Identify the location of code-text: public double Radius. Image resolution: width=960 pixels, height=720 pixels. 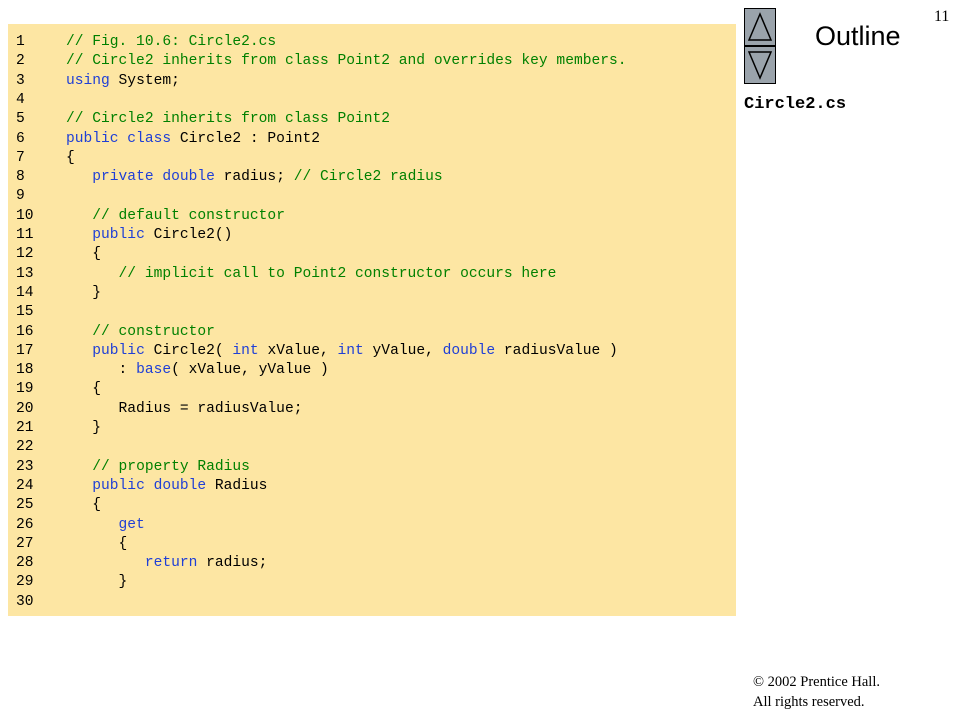
(166, 486).